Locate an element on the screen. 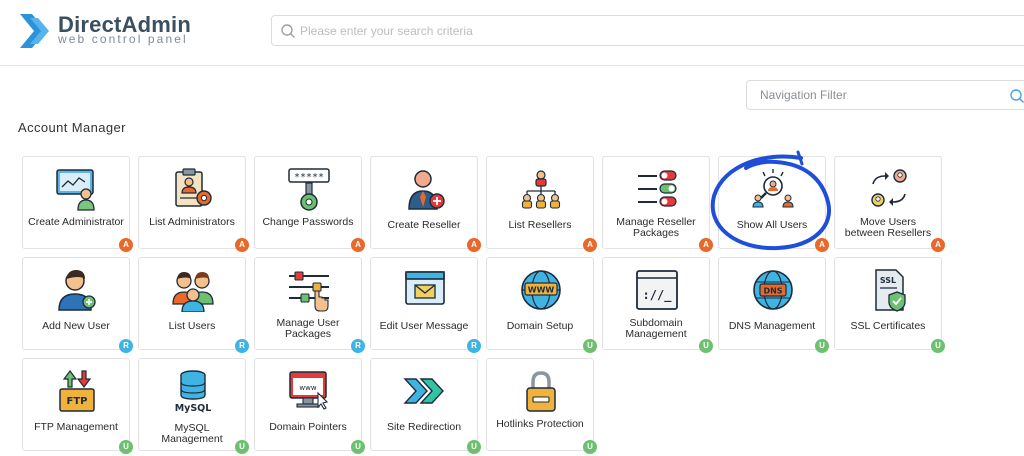 Image resolution: width=1024 pixels, height=456 pixels. subdomain-management-icon: ://_ is located at coordinates (657, 290).